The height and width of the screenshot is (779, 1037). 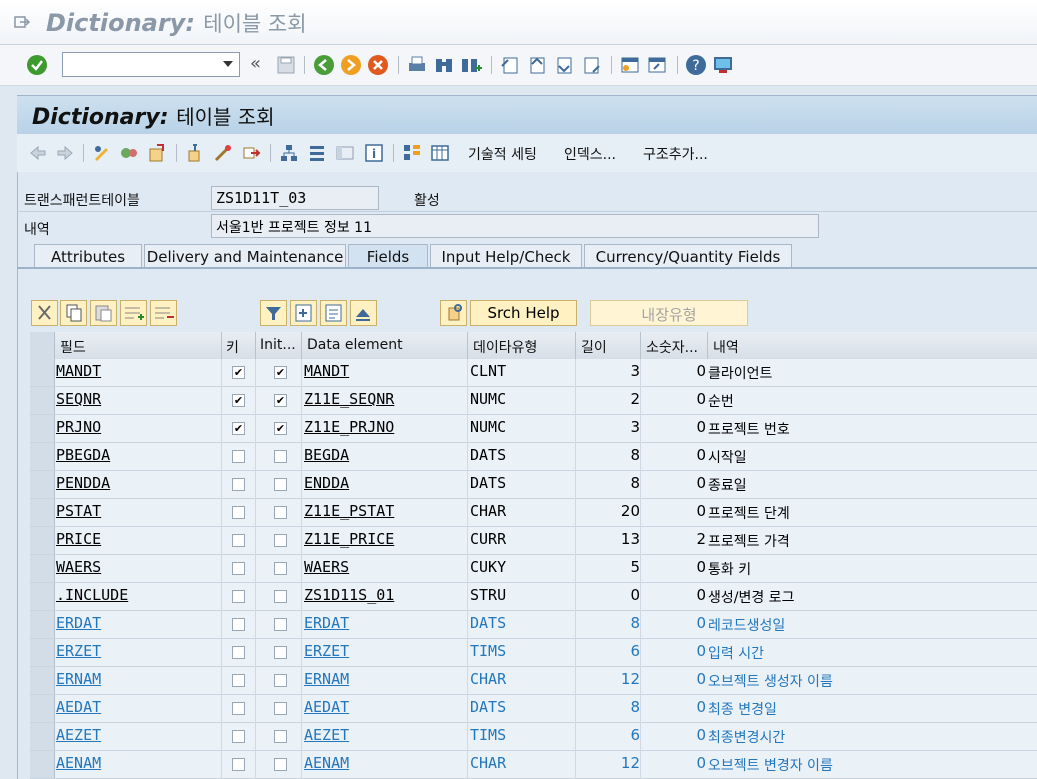 I want to click on length-cell: 8, so click(x=609, y=623).